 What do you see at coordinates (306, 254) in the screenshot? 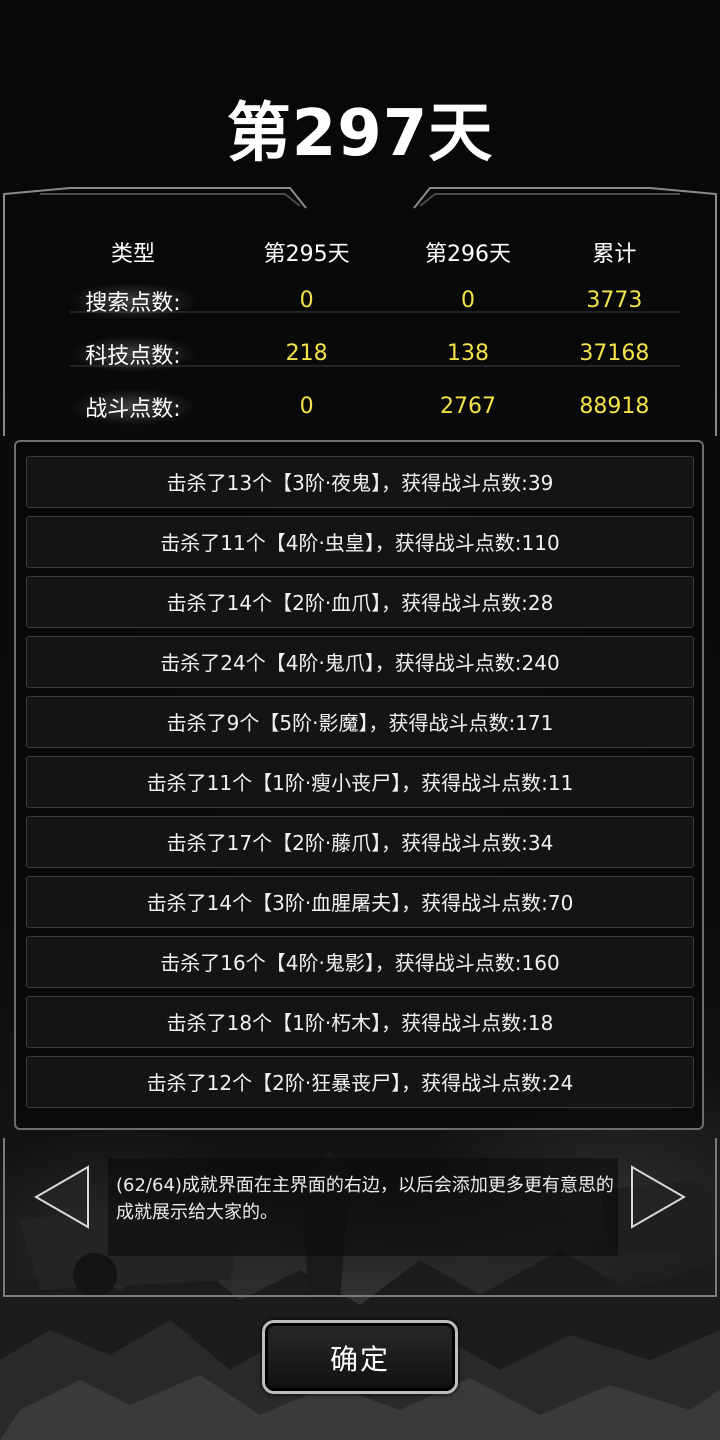
I see `column-day295: 第295天` at bounding box center [306, 254].